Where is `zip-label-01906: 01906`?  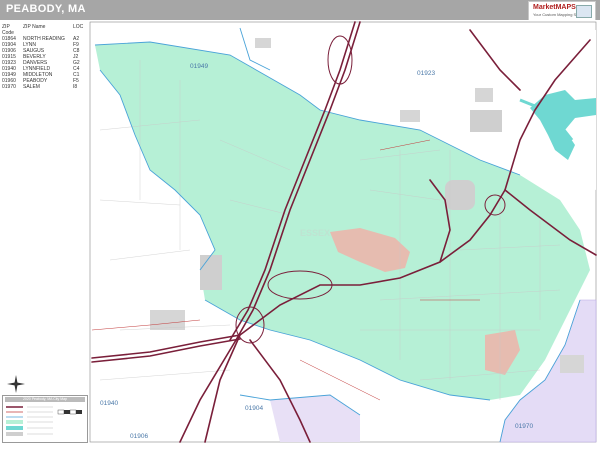 zip-label-01906: 01906 is located at coordinates (139, 436).